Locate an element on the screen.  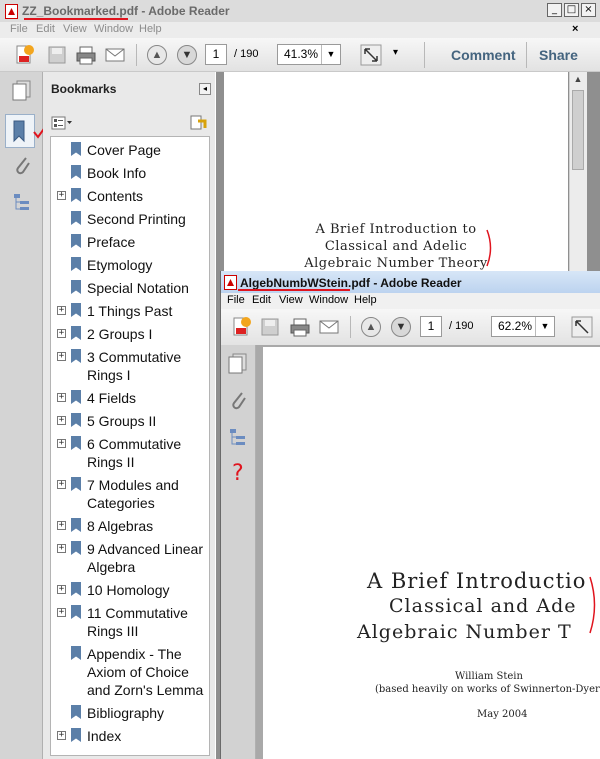
bookmark-item: Etymology is located at coordinates (131, 265).